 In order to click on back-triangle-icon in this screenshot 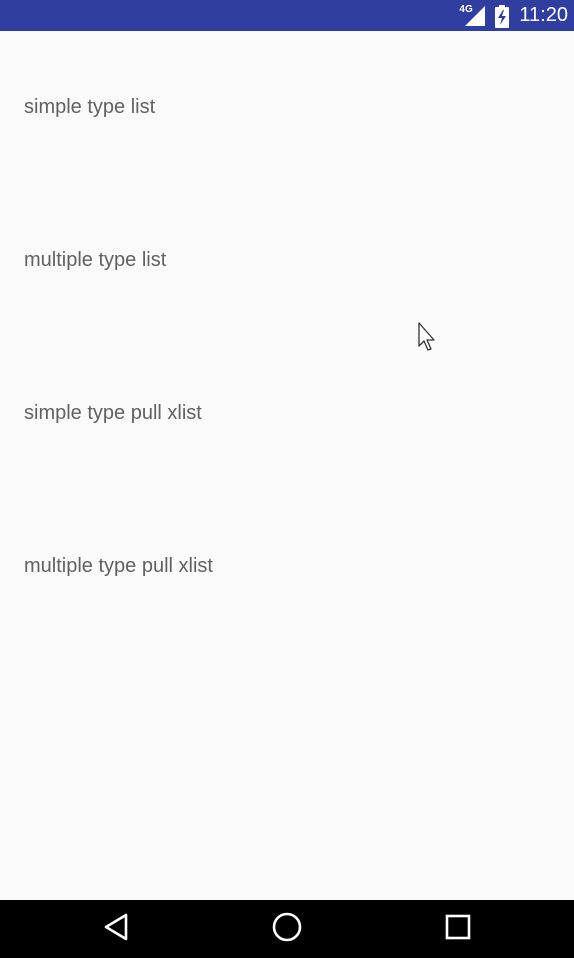, I will do `click(116, 929)`.